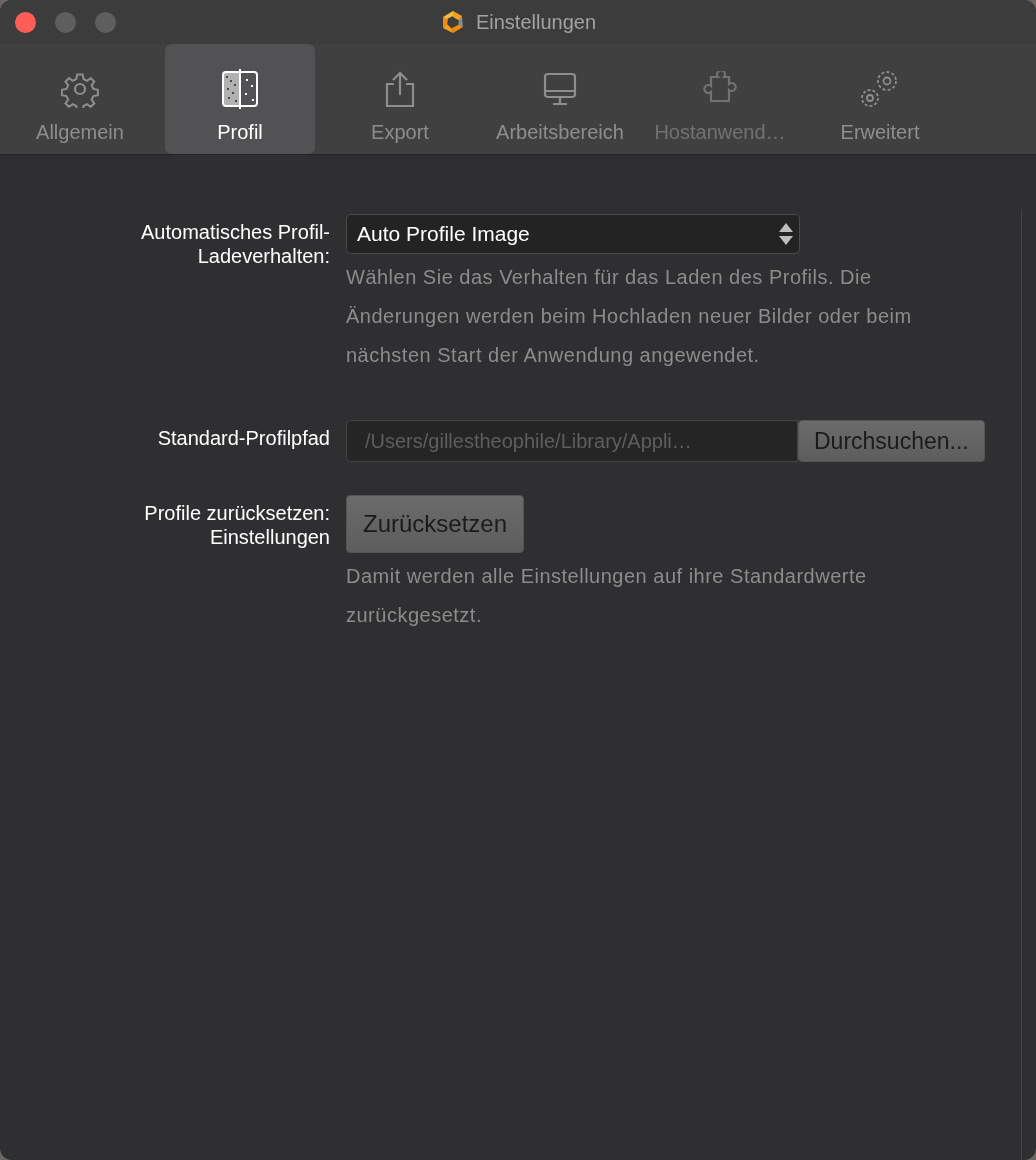  I want to click on close-button, so click(25, 22).